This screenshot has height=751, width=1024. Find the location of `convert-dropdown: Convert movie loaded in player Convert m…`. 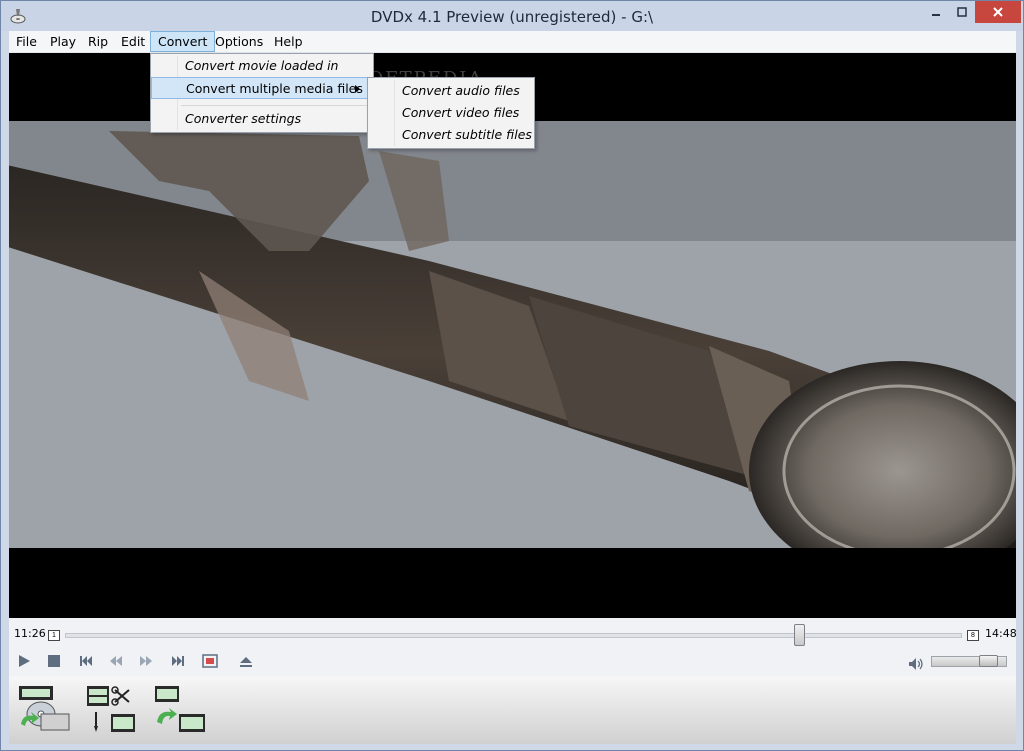

convert-dropdown: Convert movie loaded in player Convert m… is located at coordinates (262, 93).